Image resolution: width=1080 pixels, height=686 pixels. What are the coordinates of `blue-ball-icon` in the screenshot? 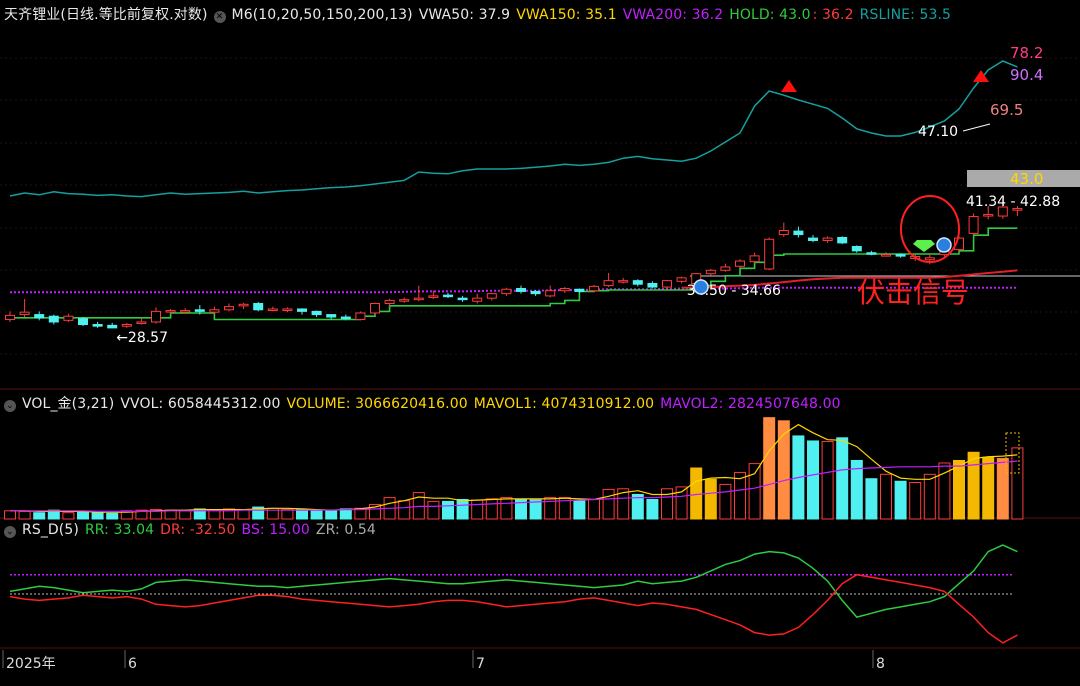 It's located at (701, 287).